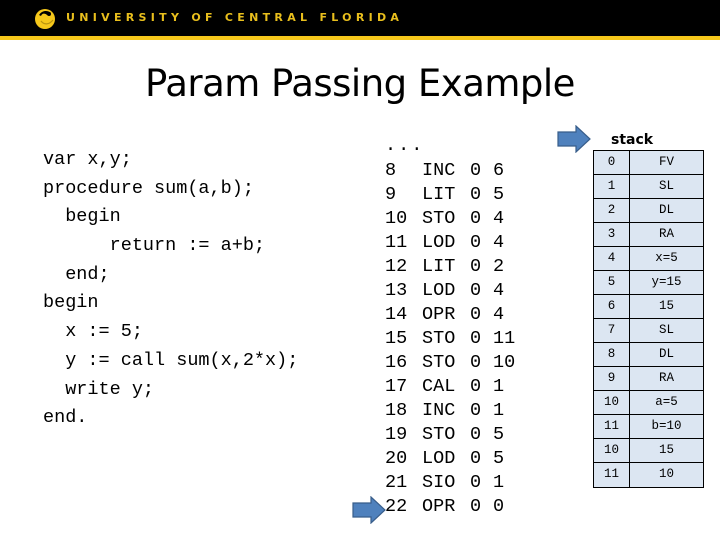 This screenshot has width=720, height=540. I want to click on instruction-row: 18 INC 0 1, so click(444, 411).